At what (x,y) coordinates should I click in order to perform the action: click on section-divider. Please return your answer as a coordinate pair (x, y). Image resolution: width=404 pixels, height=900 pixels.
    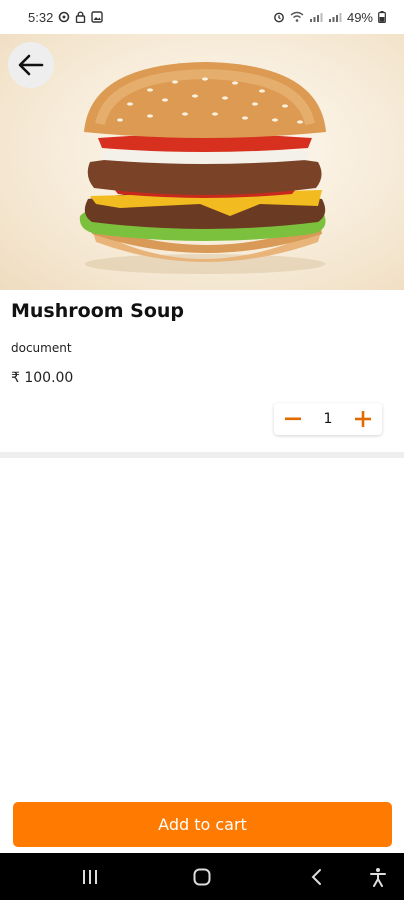
    Looking at the image, I should click on (202, 455).